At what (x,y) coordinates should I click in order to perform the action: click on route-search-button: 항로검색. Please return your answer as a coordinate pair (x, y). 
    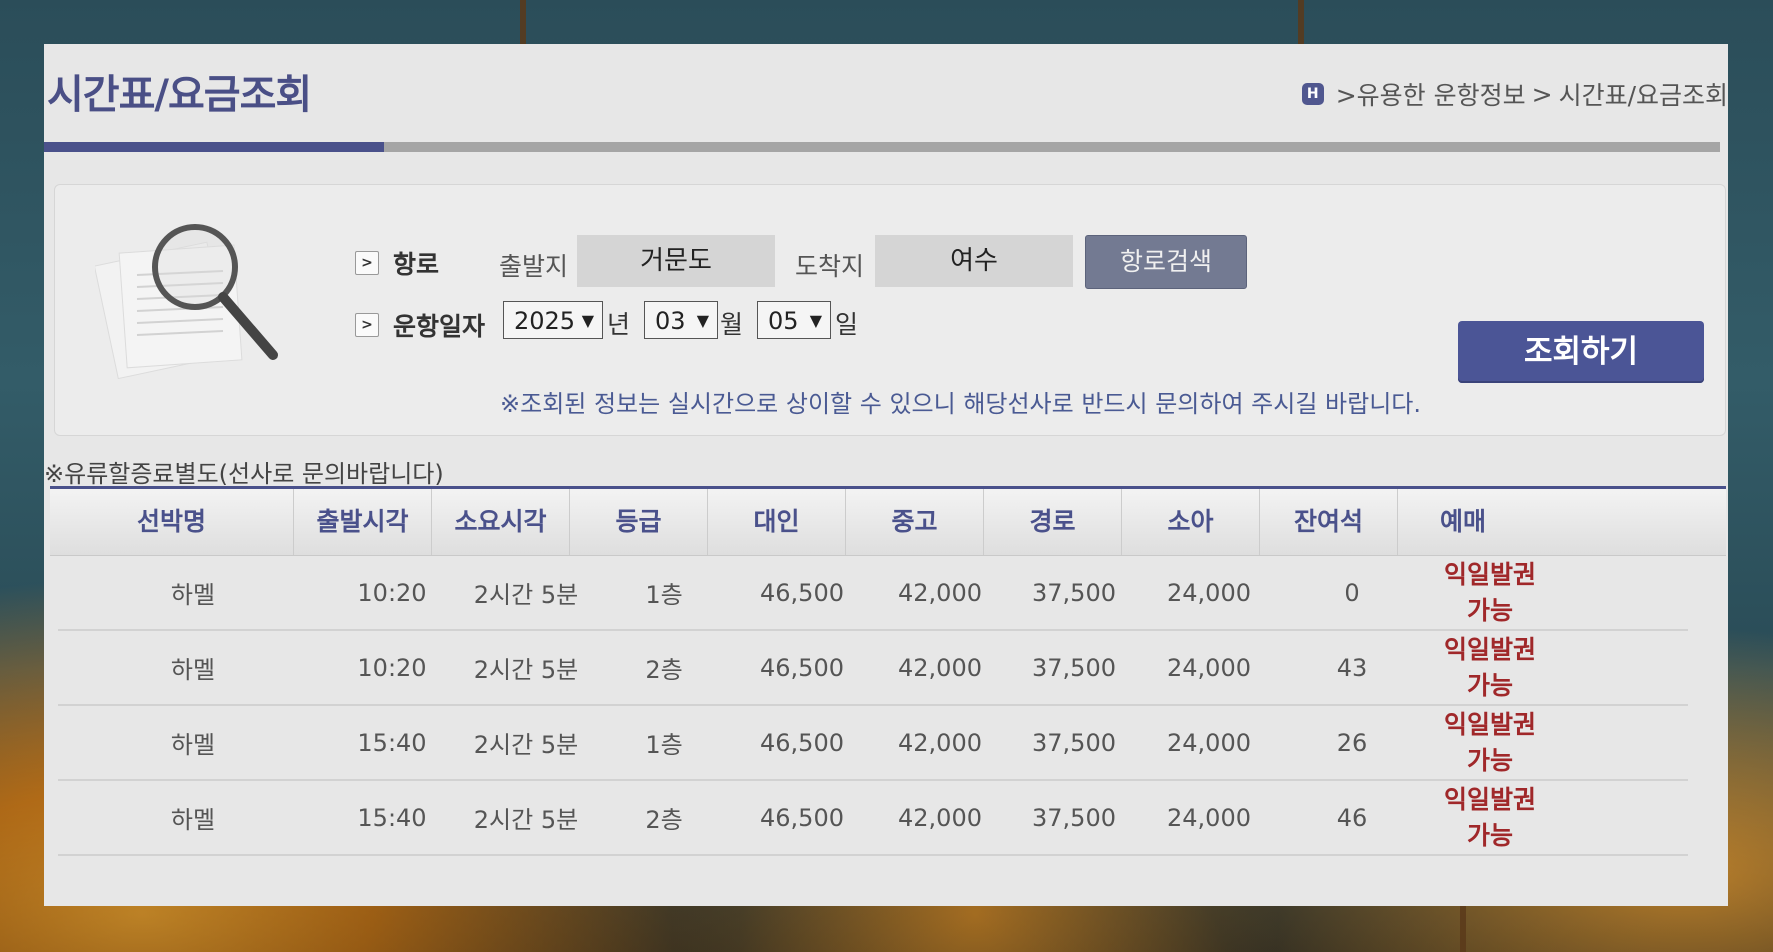
    Looking at the image, I should click on (1166, 262).